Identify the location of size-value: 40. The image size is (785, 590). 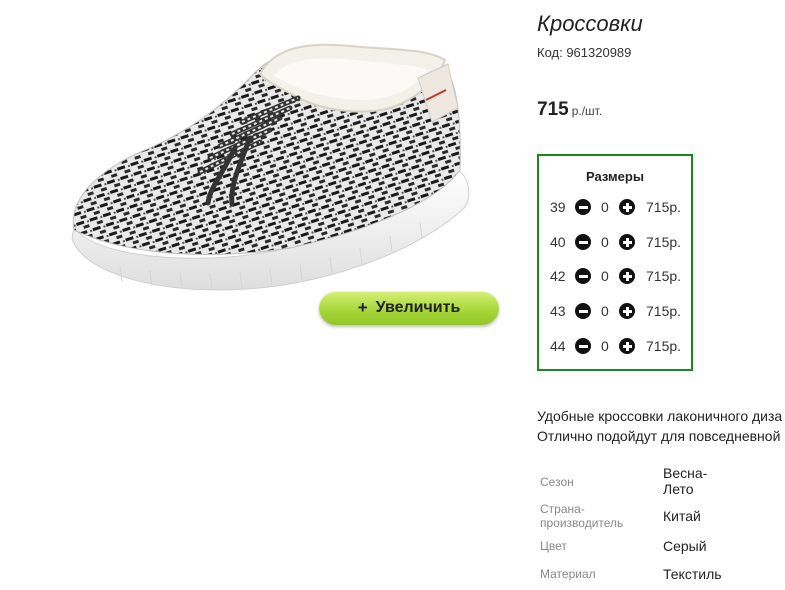
(558, 242).